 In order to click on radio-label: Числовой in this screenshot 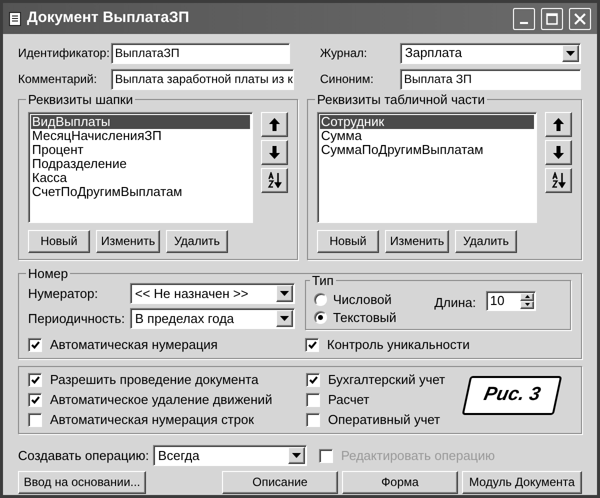, I will do `click(362, 299)`.